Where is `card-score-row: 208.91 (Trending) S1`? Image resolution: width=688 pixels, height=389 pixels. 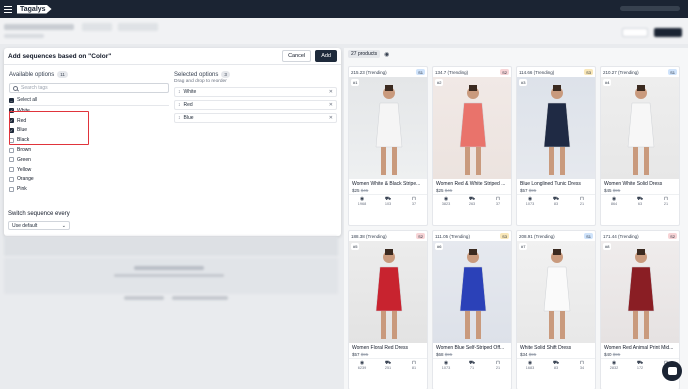 card-score-row: 208.91 (Trending) S1 is located at coordinates (556, 236).